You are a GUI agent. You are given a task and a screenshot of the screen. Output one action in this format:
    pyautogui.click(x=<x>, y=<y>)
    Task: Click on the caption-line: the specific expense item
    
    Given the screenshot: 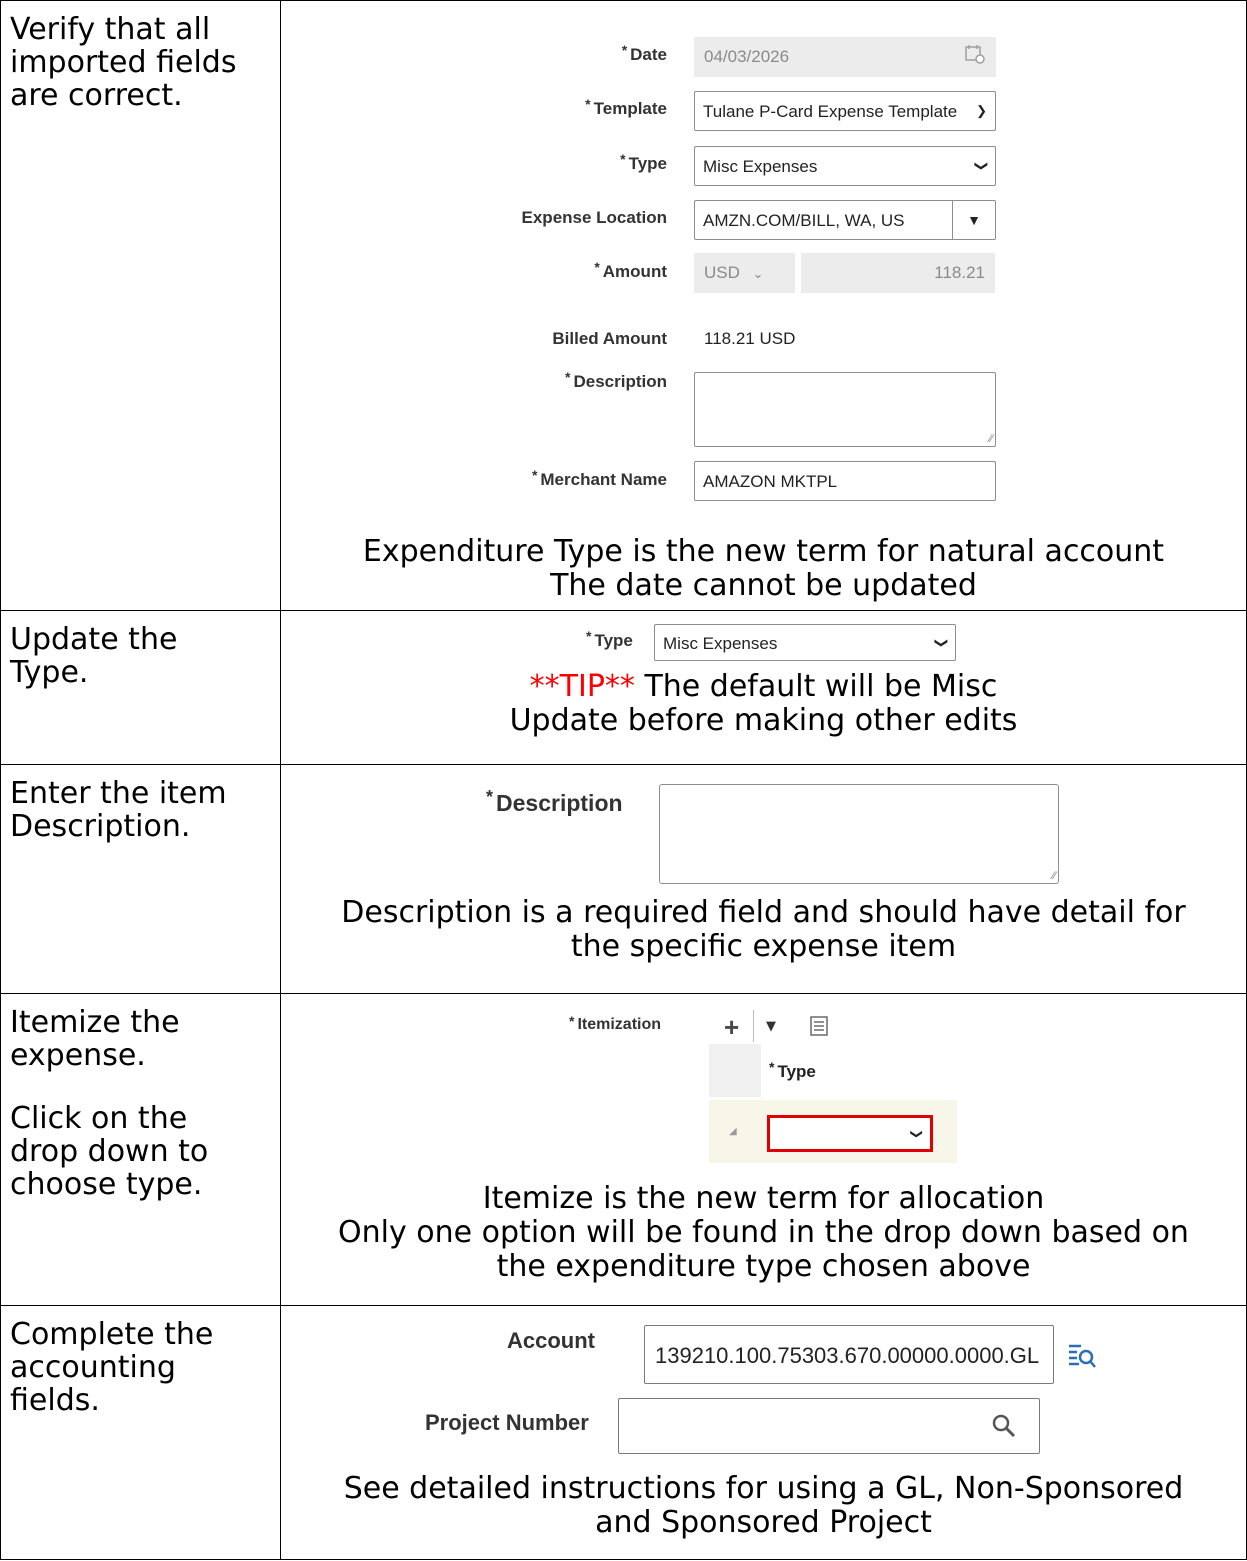 What is the action you would take?
    pyautogui.click(x=763, y=946)
    